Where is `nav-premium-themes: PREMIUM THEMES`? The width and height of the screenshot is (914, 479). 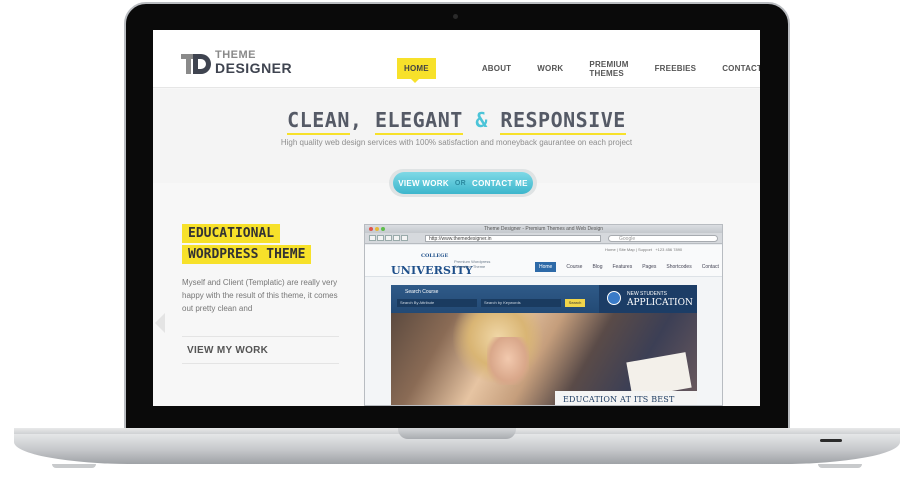 nav-premium-themes: PREMIUM THEMES is located at coordinates (608, 69).